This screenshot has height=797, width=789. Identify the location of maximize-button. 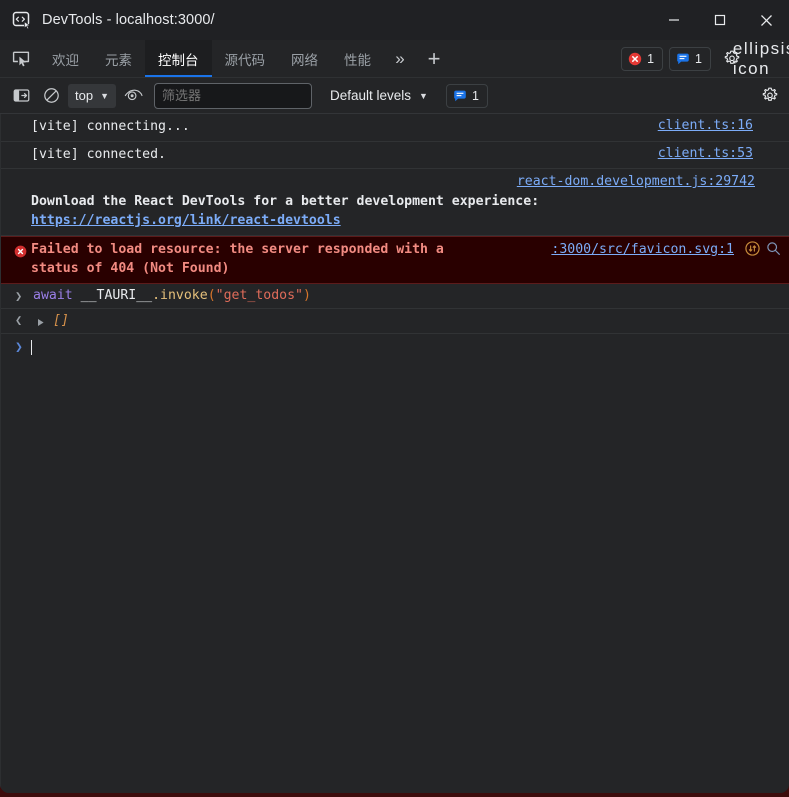
(720, 20).